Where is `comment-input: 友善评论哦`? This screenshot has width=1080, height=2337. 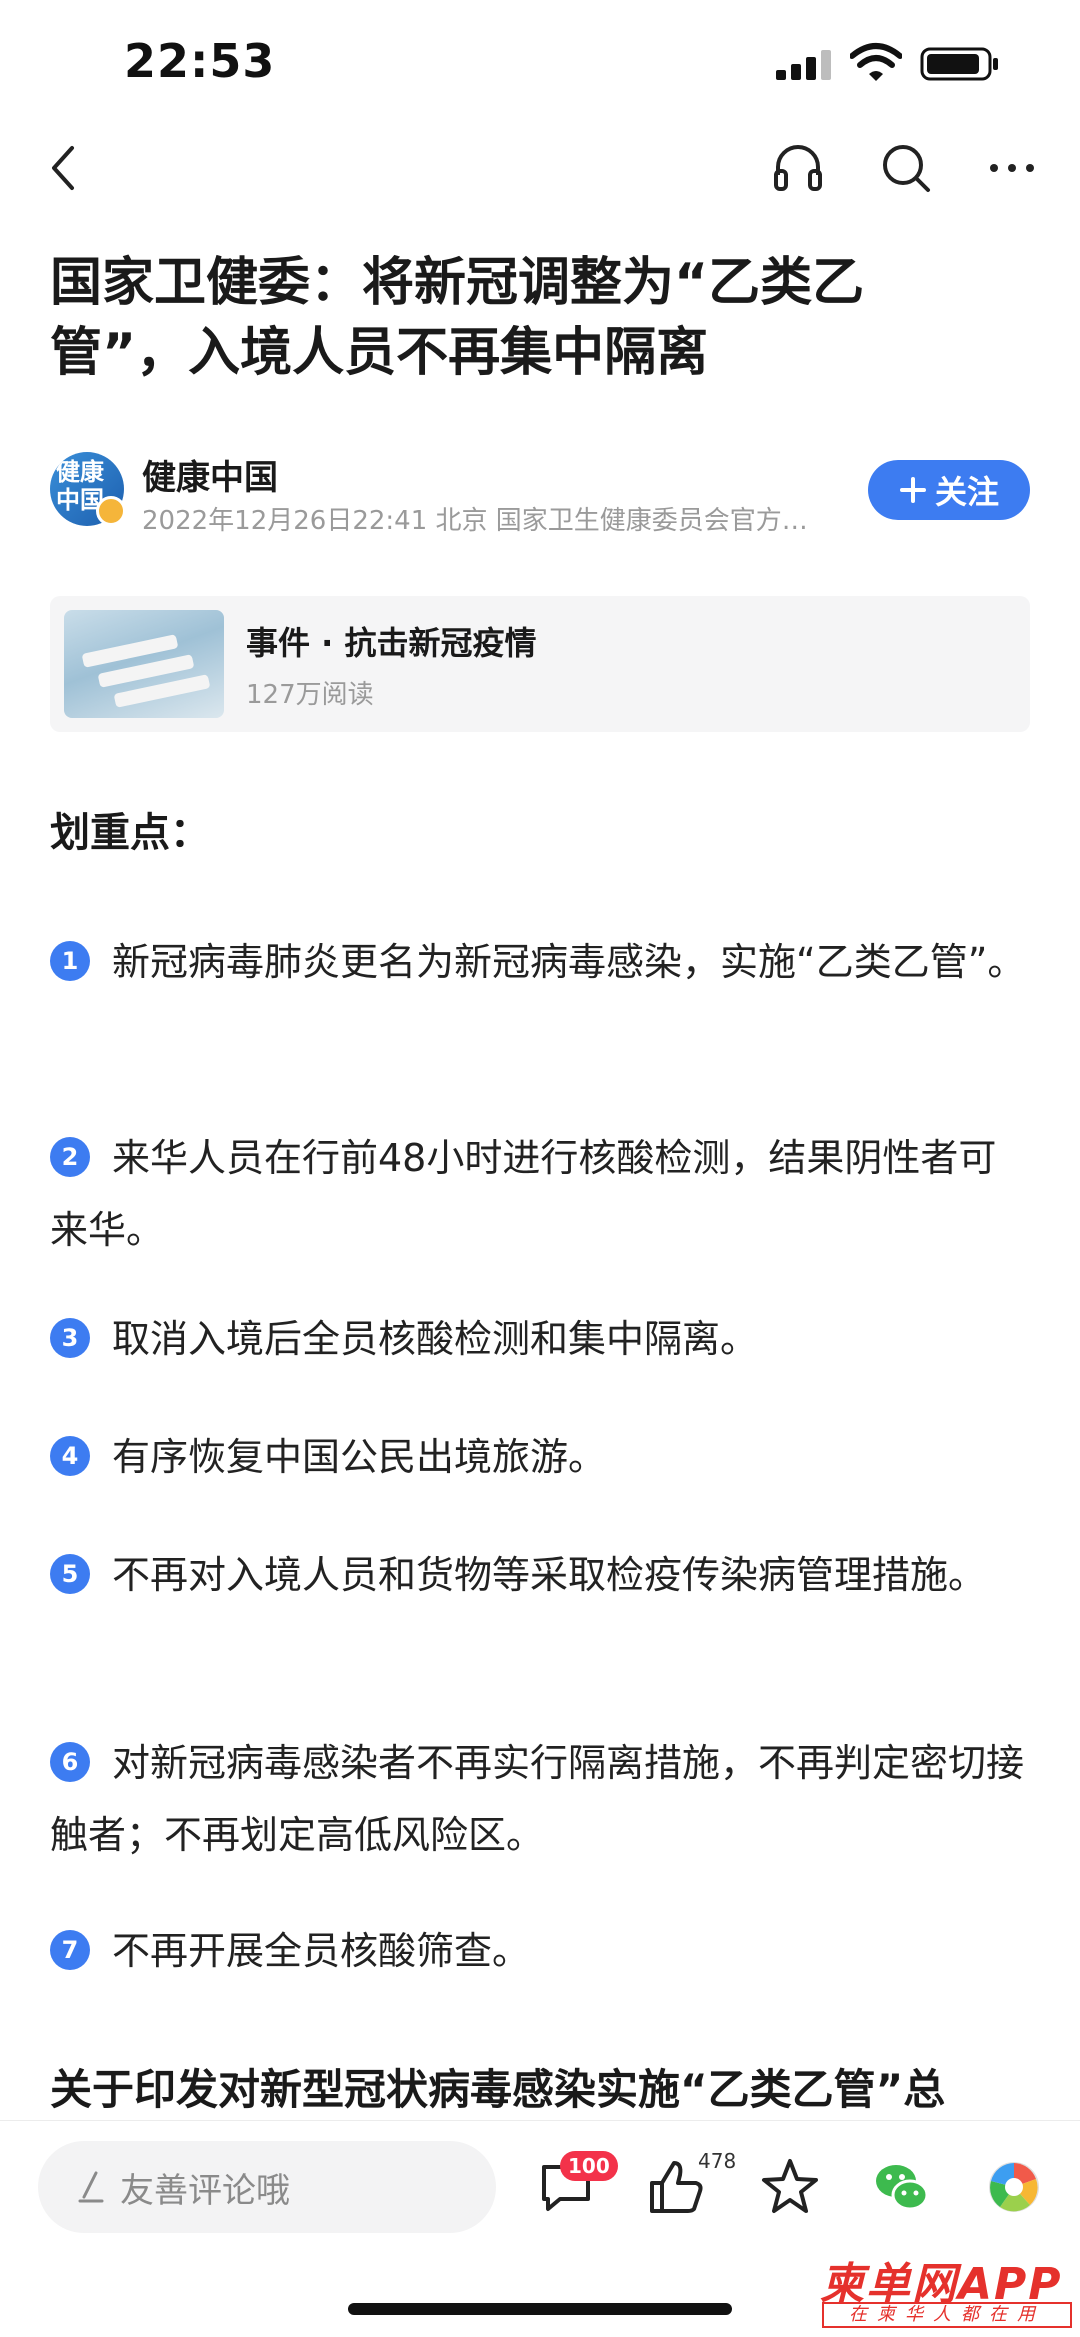 comment-input: 友善评论哦 is located at coordinates (267, 2187).